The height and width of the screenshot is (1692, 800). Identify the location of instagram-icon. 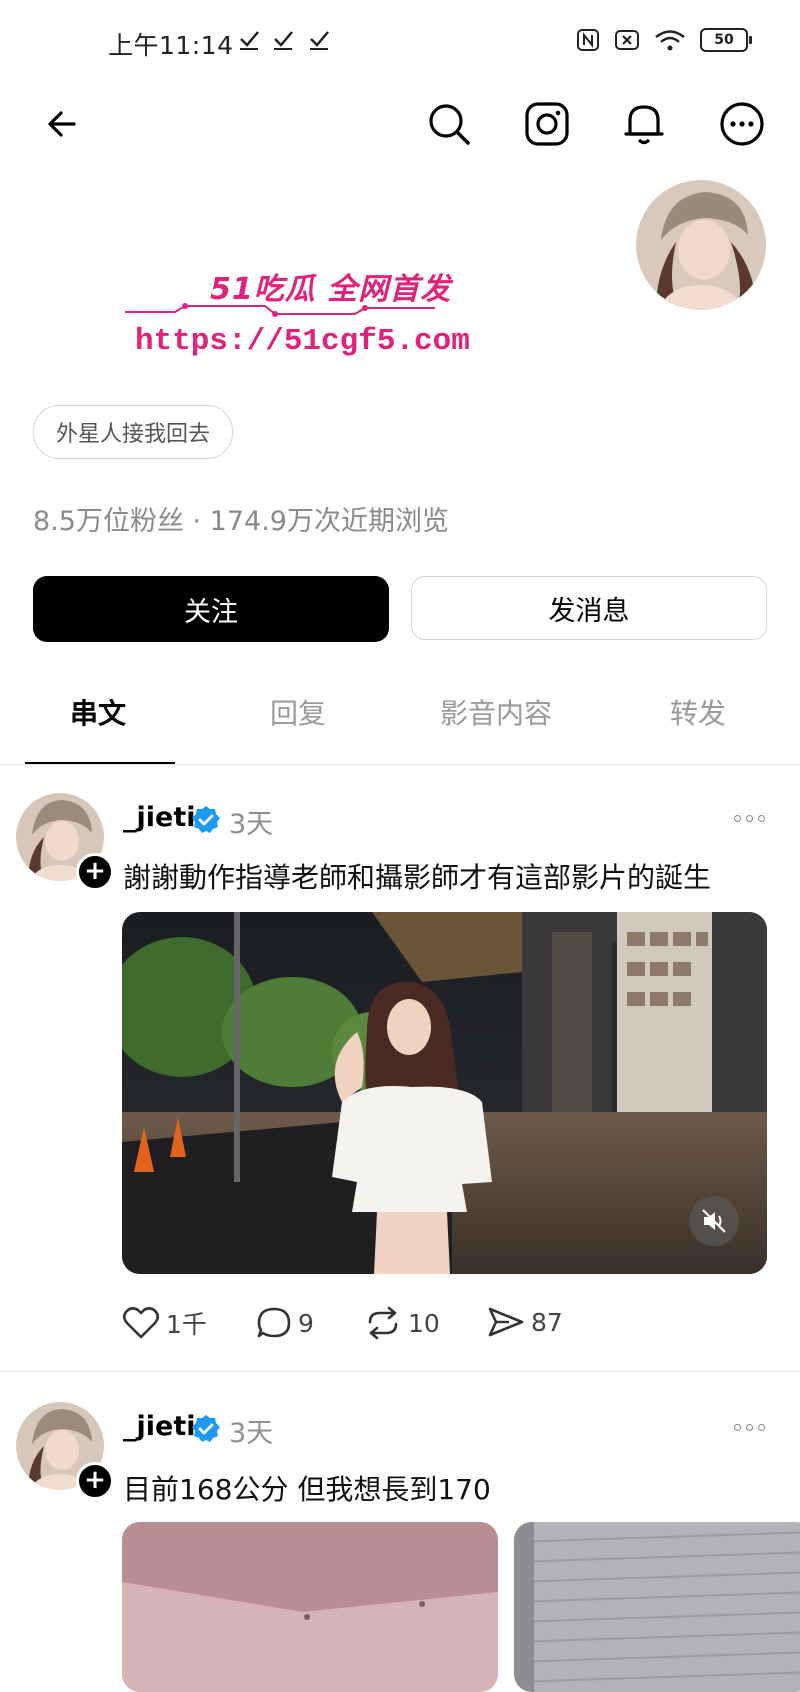
(547, 124).